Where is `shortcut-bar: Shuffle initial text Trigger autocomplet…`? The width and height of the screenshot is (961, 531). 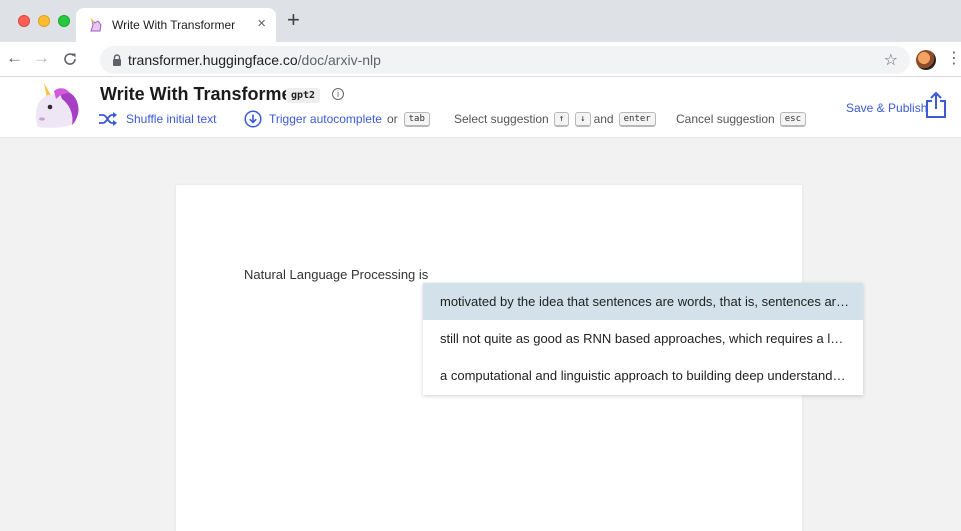
shortcut-bar: Shuffle initial text Trigger autocomplet… is located at coordinates (458, 120).